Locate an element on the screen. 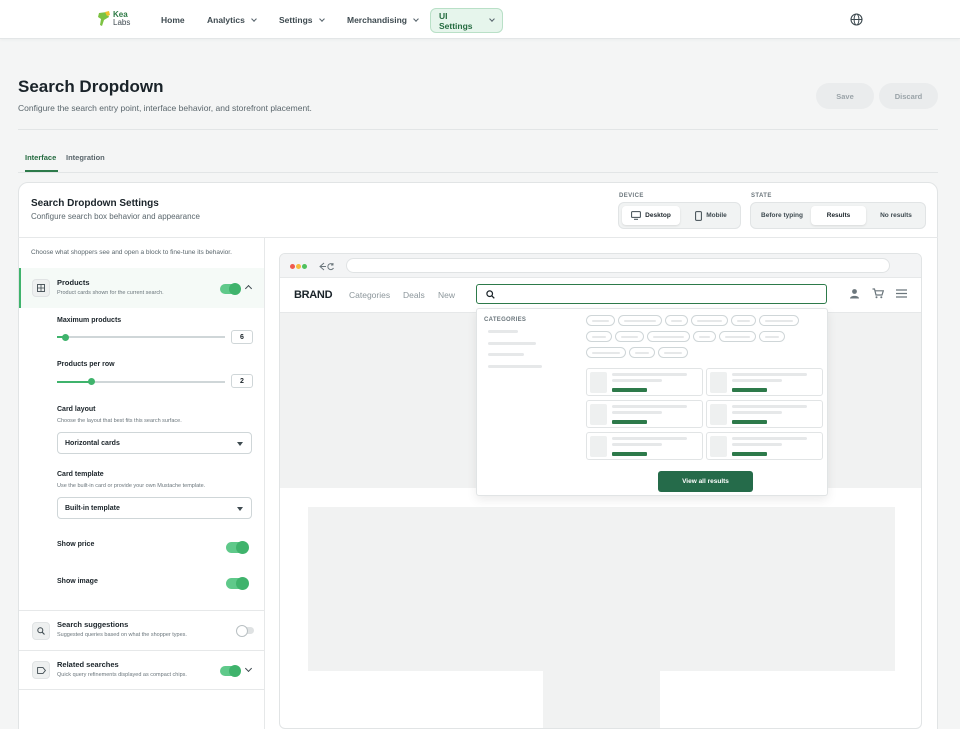 Image resolution: width=960 pixels, height=729 pixels. cart-icon is located at coordinates (878, 293).